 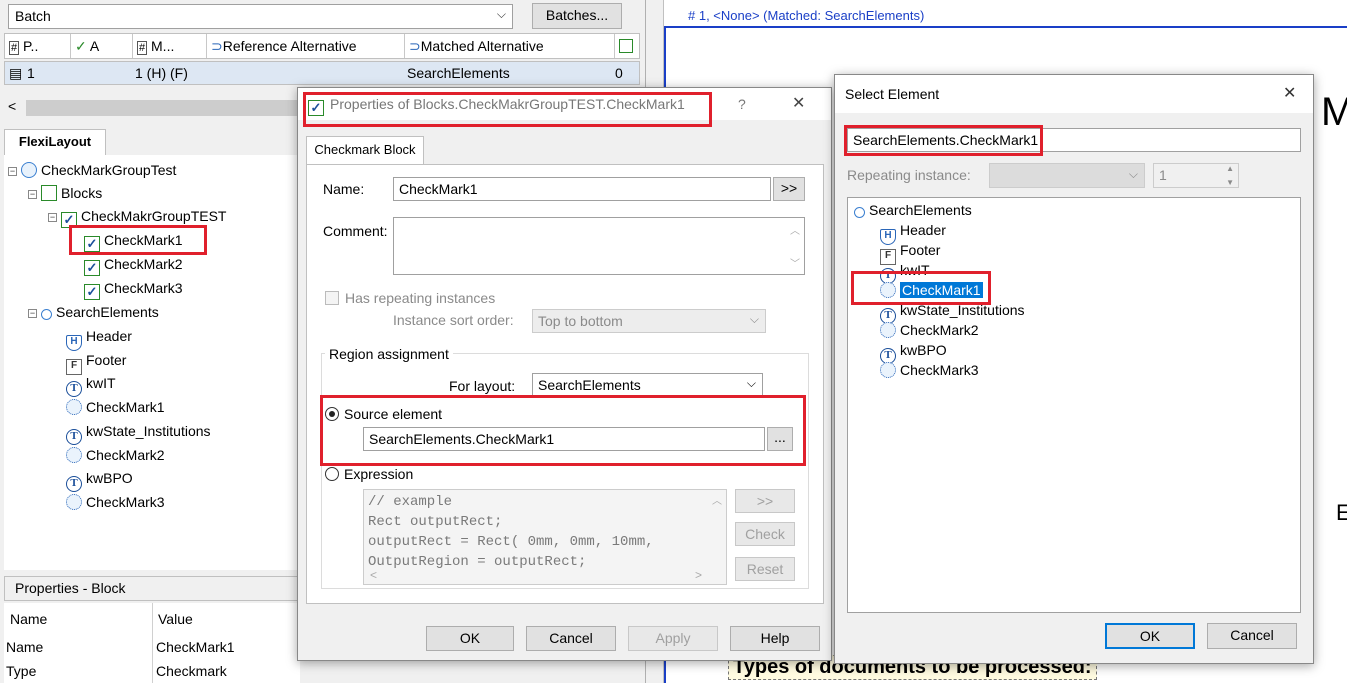 What do you see at coordinates (1067, 175) in the screenshot?
I see `repeating-instance-select: ⌵` at bounding box center [1067, 175].